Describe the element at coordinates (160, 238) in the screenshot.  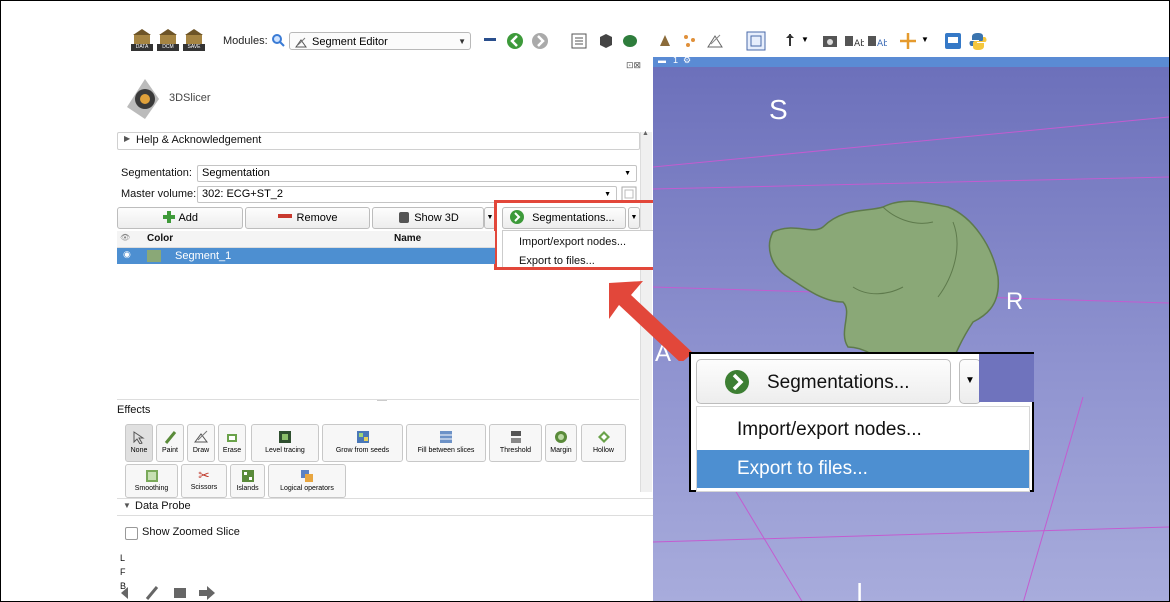
I see `col-color-header: Color` at that location.